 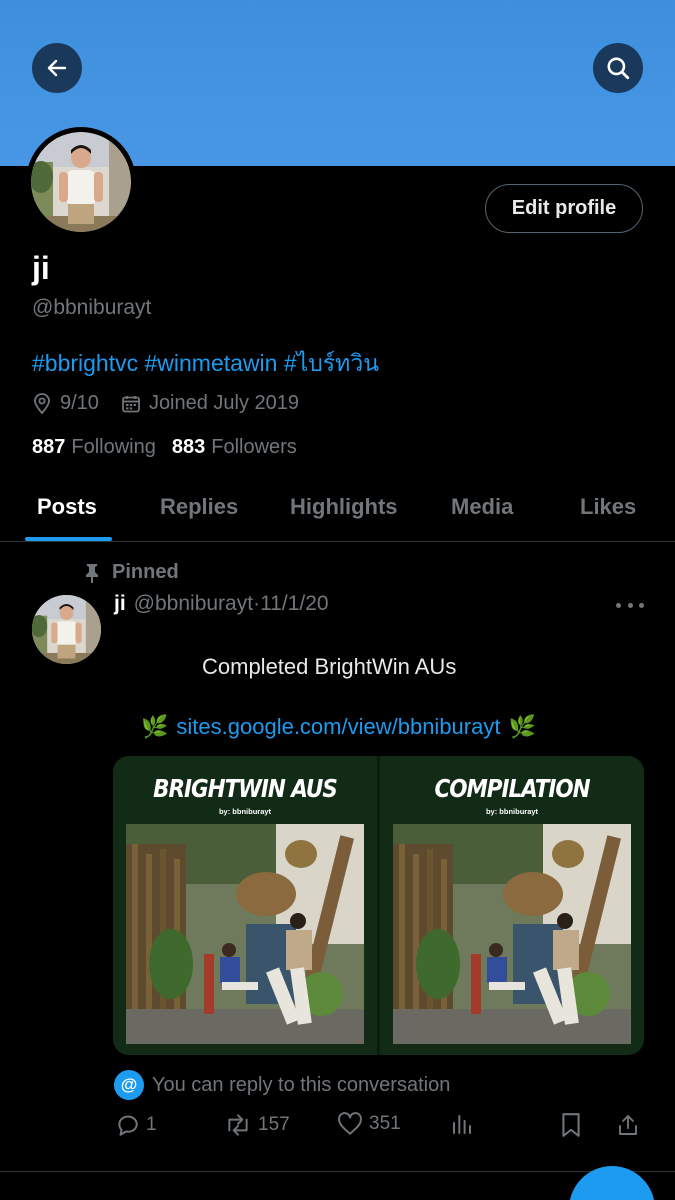 I want to click on tab-replies: Replies, so click(x=199, y=507).